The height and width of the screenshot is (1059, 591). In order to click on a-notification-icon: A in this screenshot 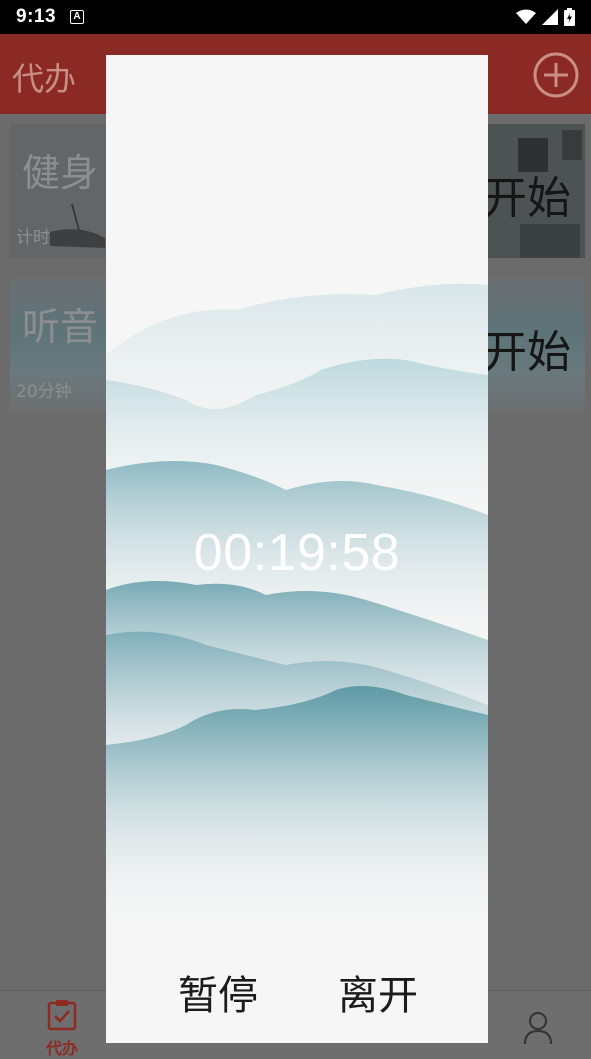, I will do `click(77, 17)`.